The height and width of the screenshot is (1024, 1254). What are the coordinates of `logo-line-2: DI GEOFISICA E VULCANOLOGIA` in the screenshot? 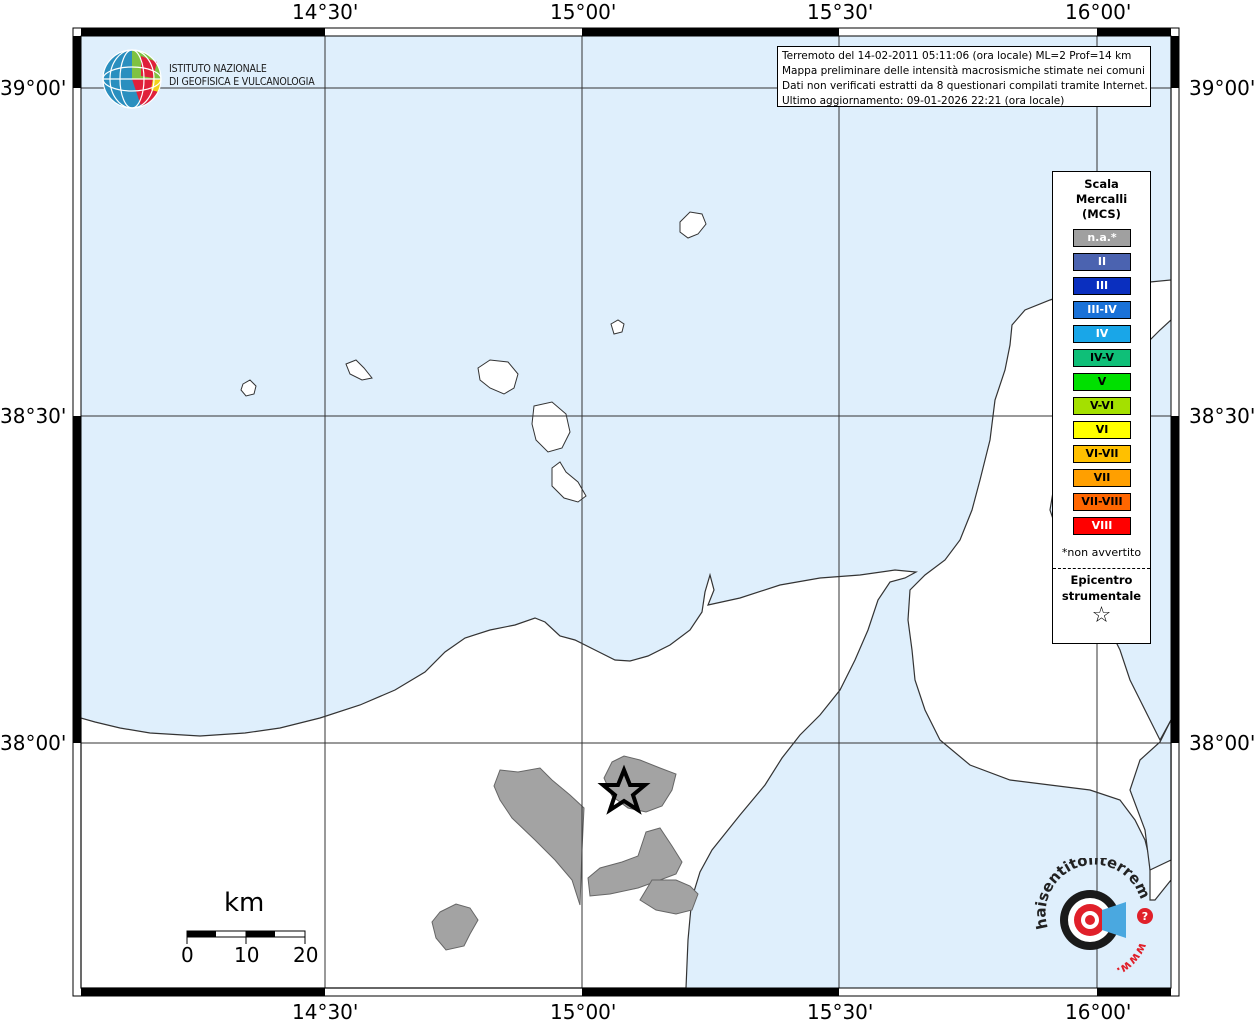 It's located at (242, 82).